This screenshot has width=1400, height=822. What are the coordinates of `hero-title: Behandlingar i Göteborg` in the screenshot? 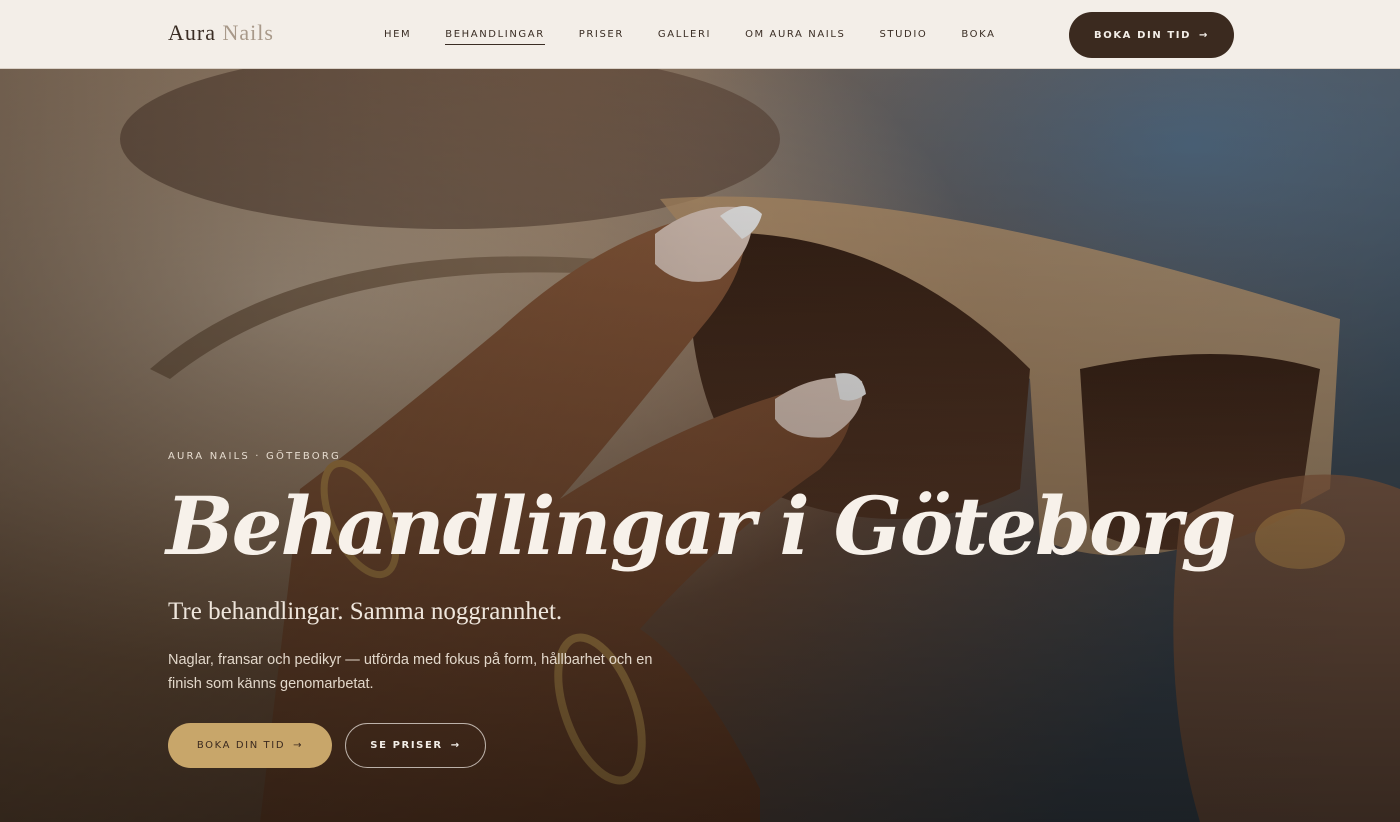 It's located at (701, 526).